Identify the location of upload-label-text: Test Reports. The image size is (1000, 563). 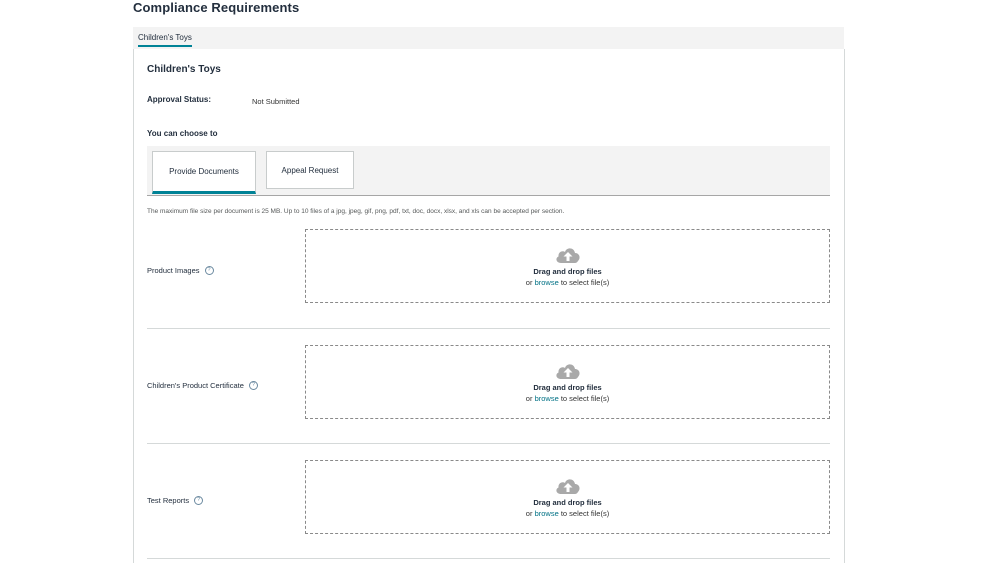
(168, 500).